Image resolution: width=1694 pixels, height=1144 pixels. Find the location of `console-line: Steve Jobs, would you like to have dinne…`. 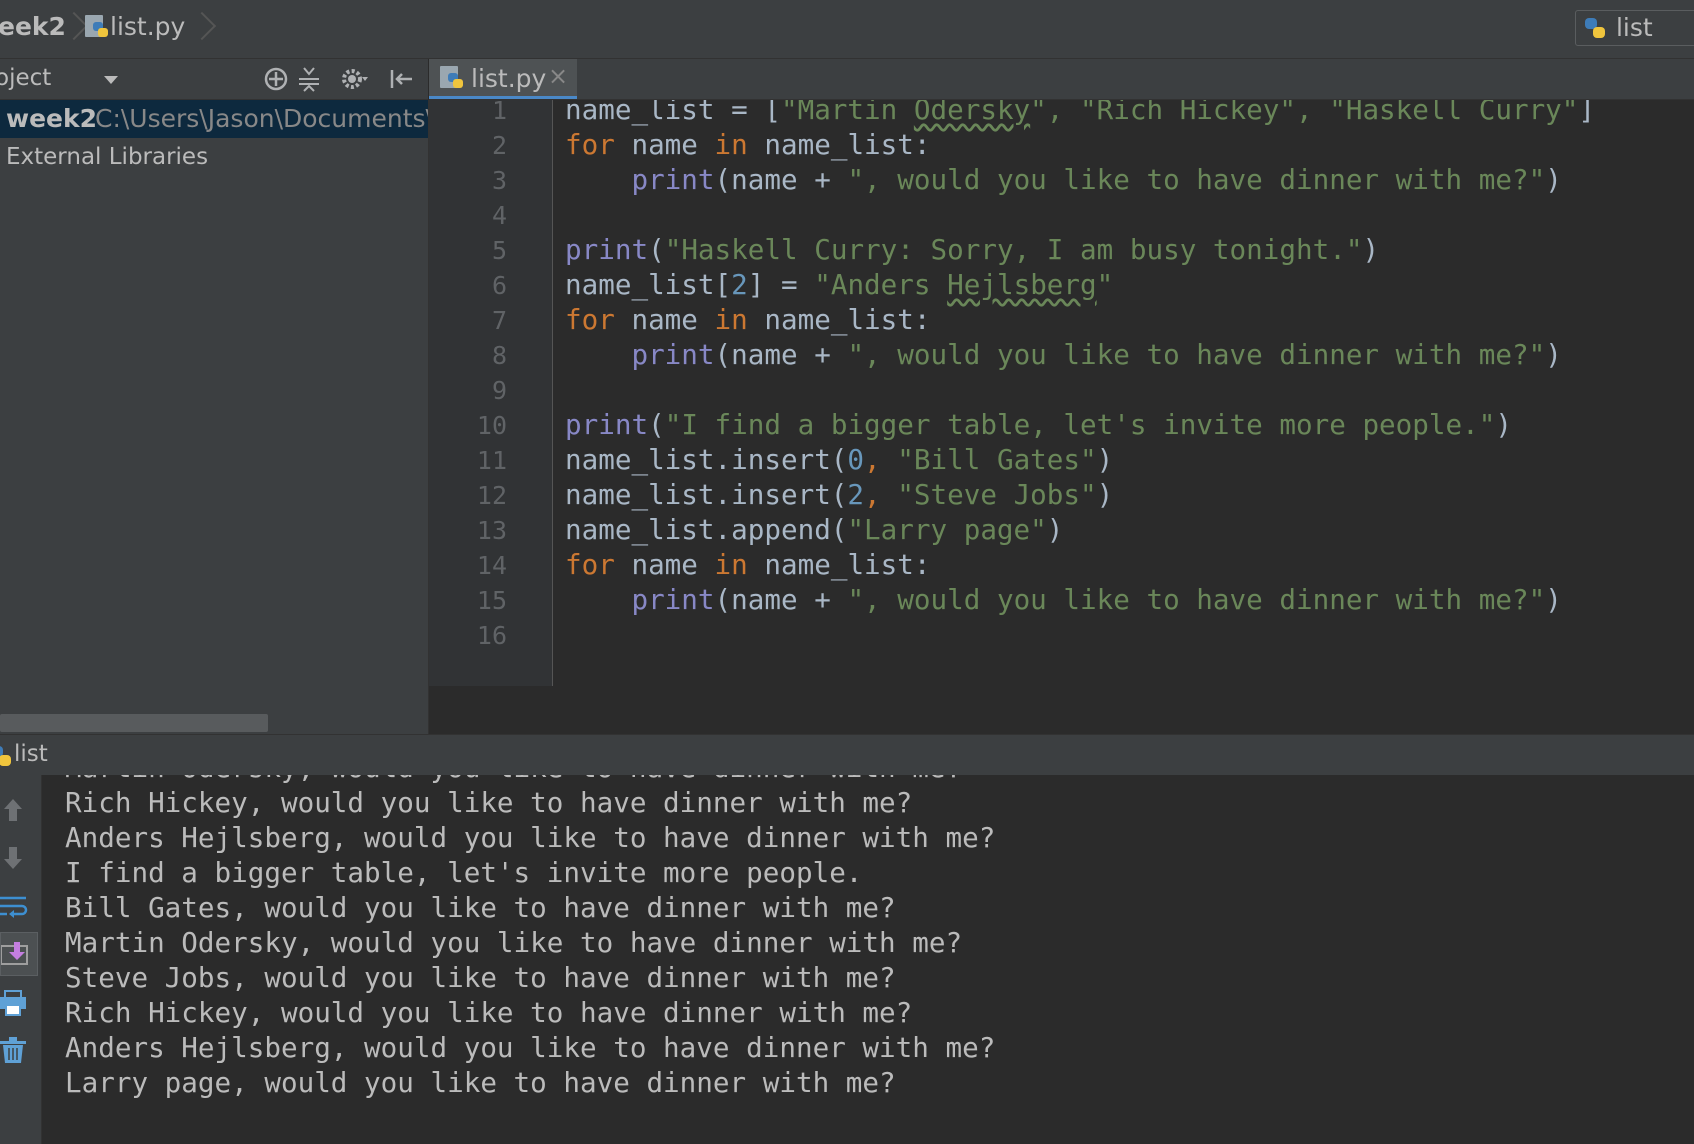

console-line: Steve Jobs, would you like to have dinne… is located at coordinates (480, 977).